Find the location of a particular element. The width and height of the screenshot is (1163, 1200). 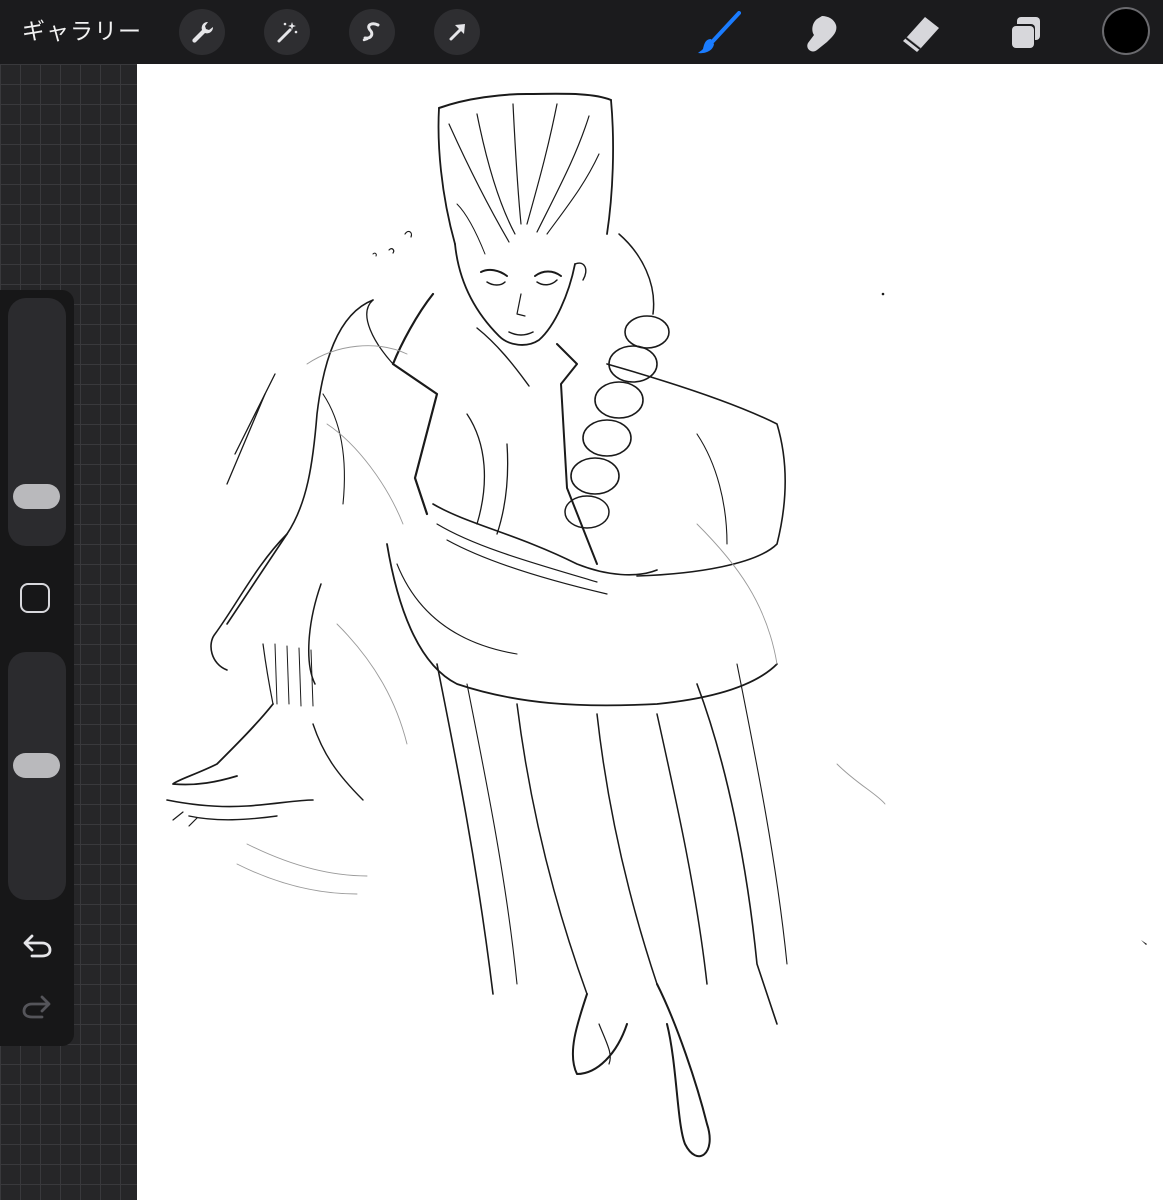

smudge-tool is located at coordinates (820, 33).